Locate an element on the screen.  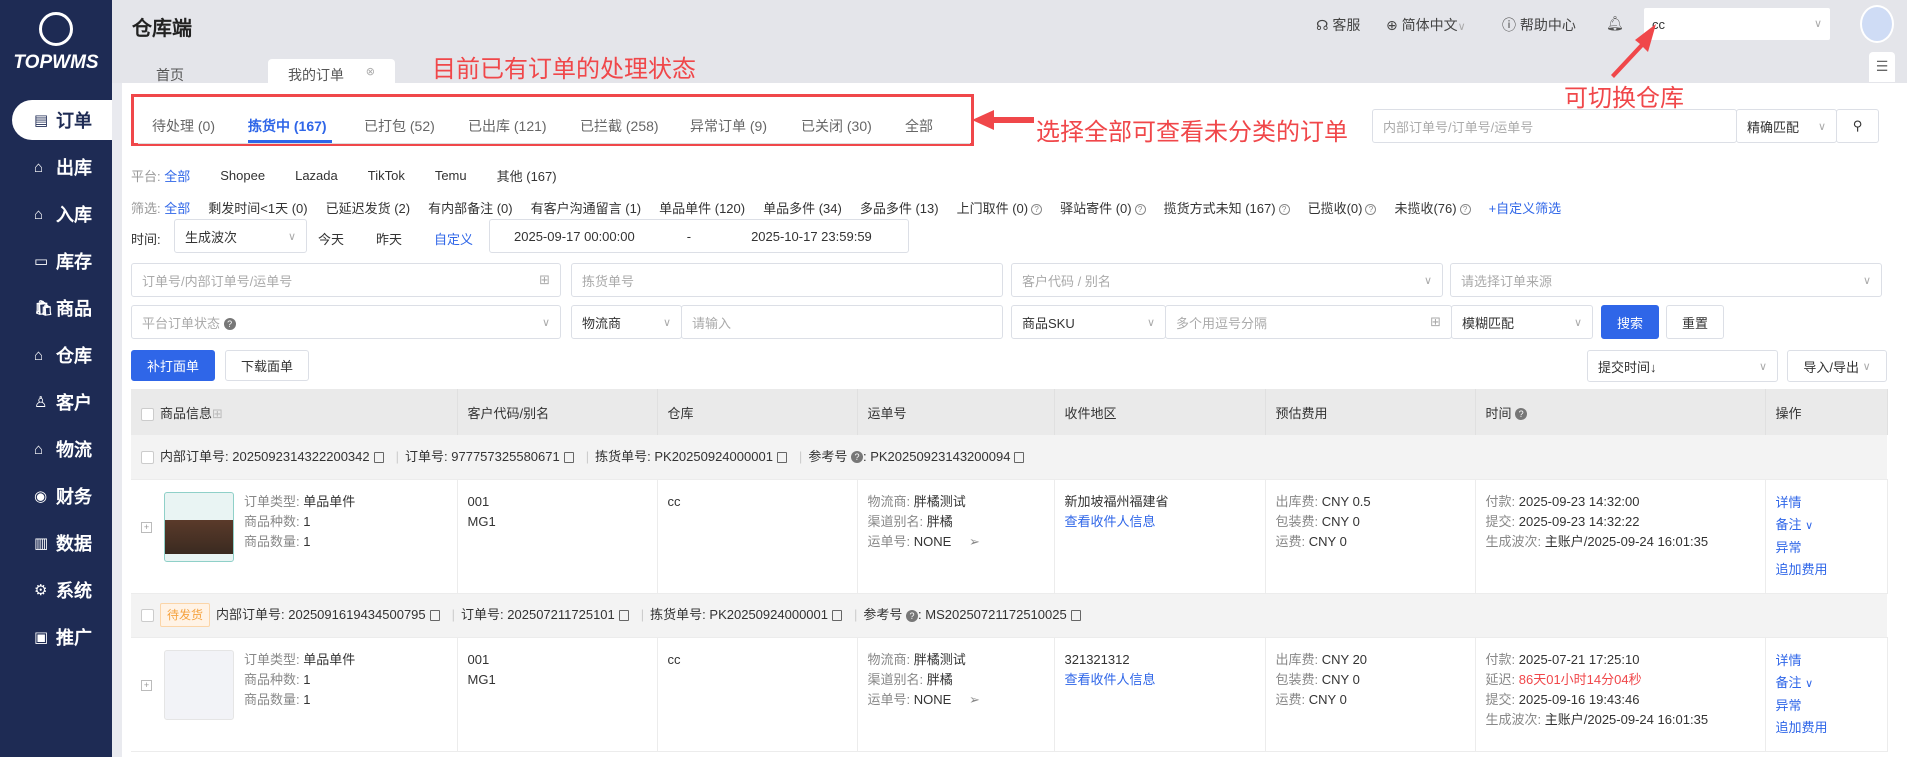
pick-number-input: 拣货单号 is located at coordinates (787, 280).